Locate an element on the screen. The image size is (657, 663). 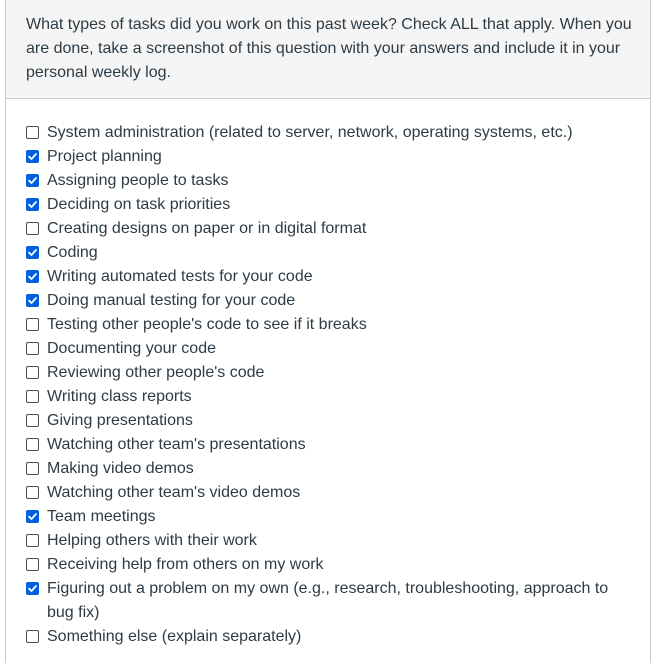
answer-label: Receiving help from others on my work is located at coordinates (185, 564).